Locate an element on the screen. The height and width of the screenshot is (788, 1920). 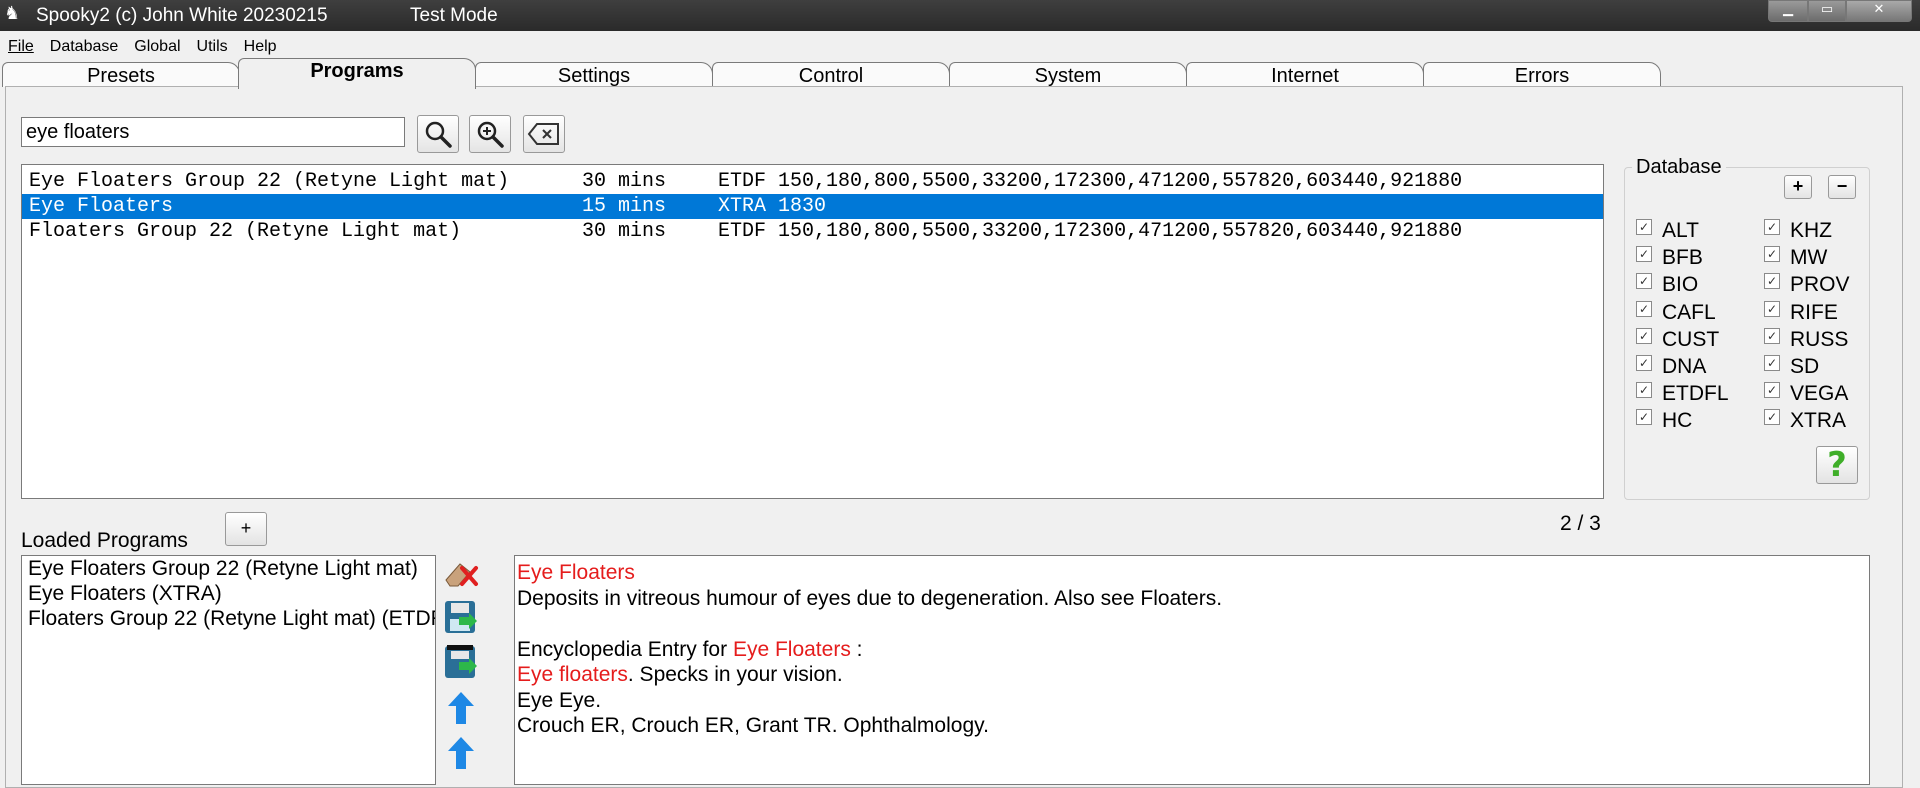
close-button: ✕ is located at coordinates (1879, 11).